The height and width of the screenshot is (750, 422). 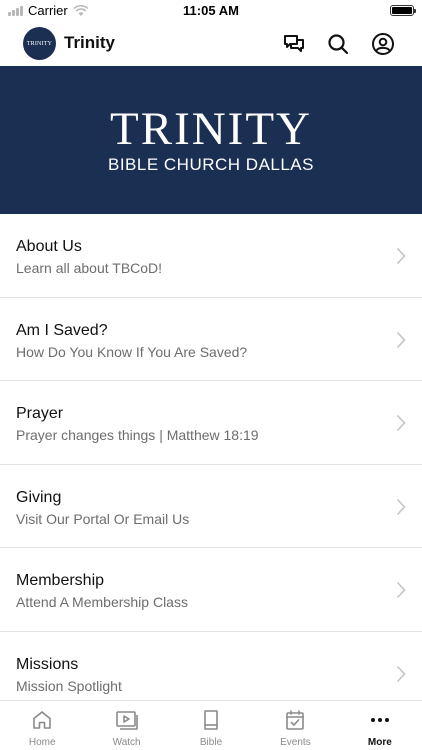 I want to click on status-bar: Carrier 11:05 AM, so click(x=211, y=11).